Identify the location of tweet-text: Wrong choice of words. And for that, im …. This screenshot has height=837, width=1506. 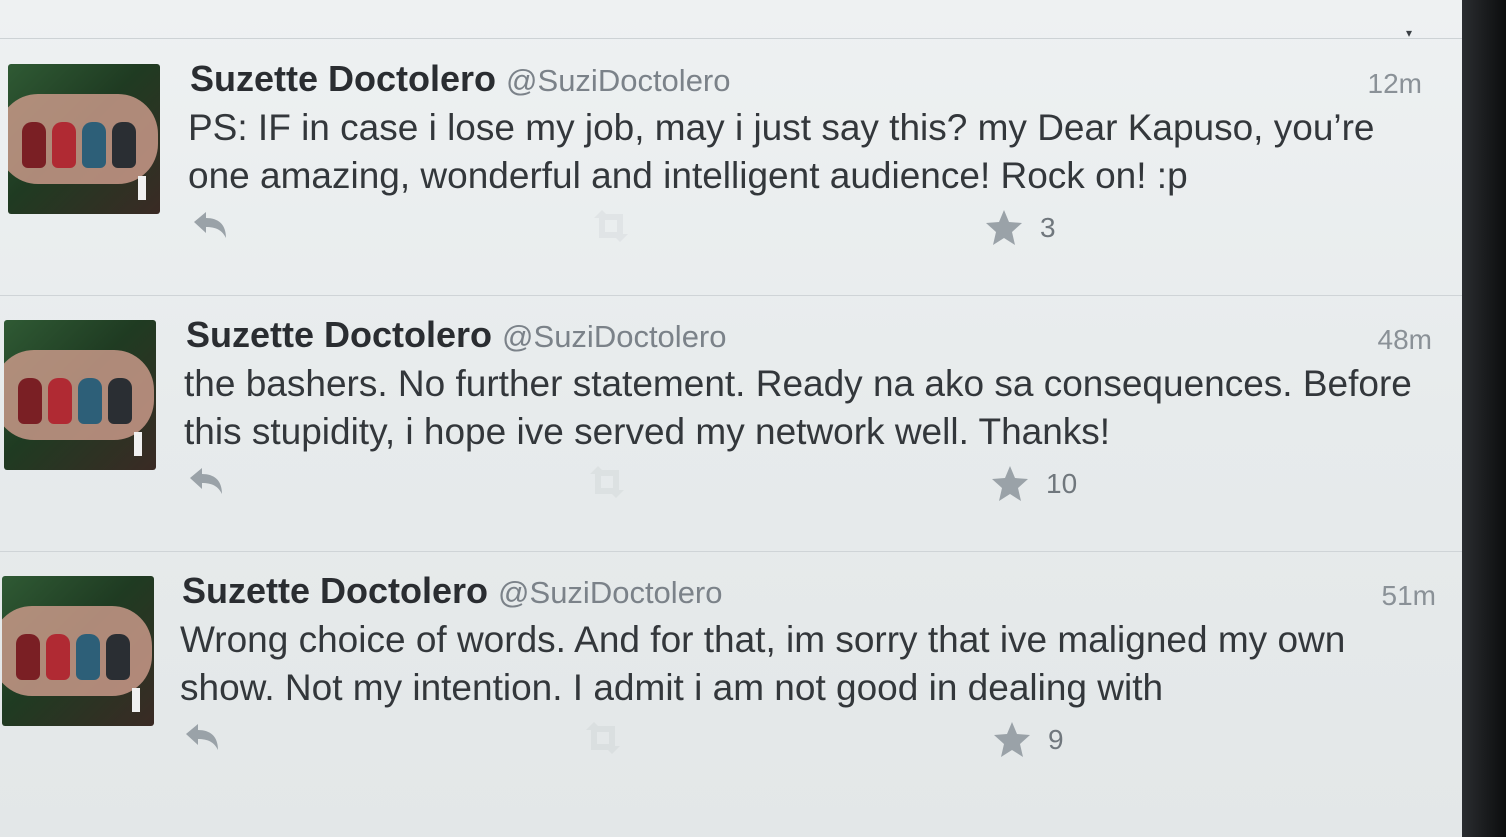
(763, 663).